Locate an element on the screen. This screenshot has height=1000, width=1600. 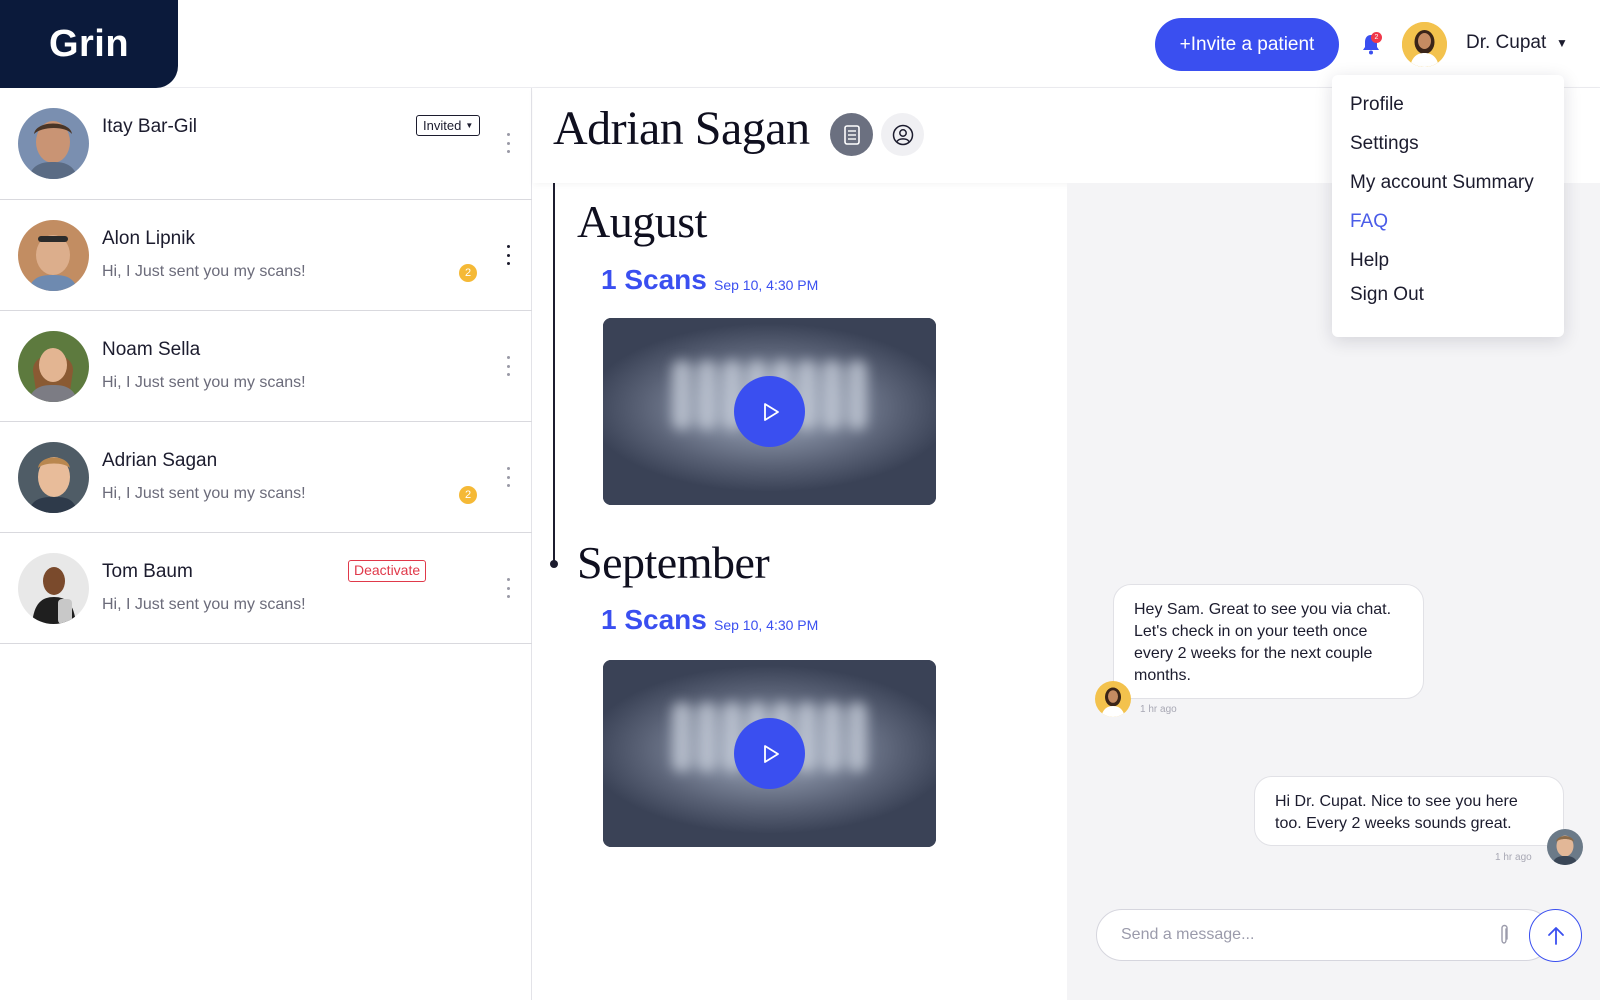
patient-name: Adrian Sagan is located at coordinates (160, 460).